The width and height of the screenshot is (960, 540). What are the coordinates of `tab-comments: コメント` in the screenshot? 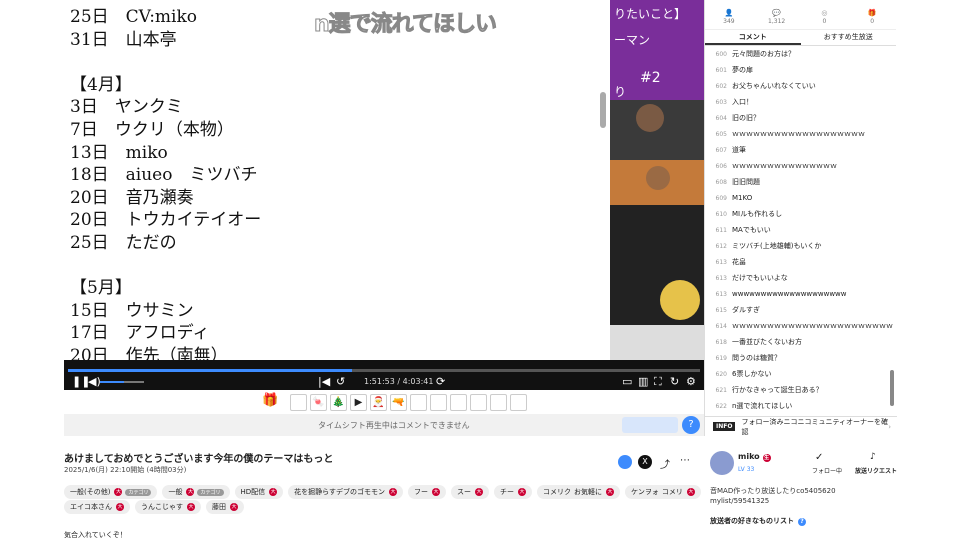 It's located at (753, 37).